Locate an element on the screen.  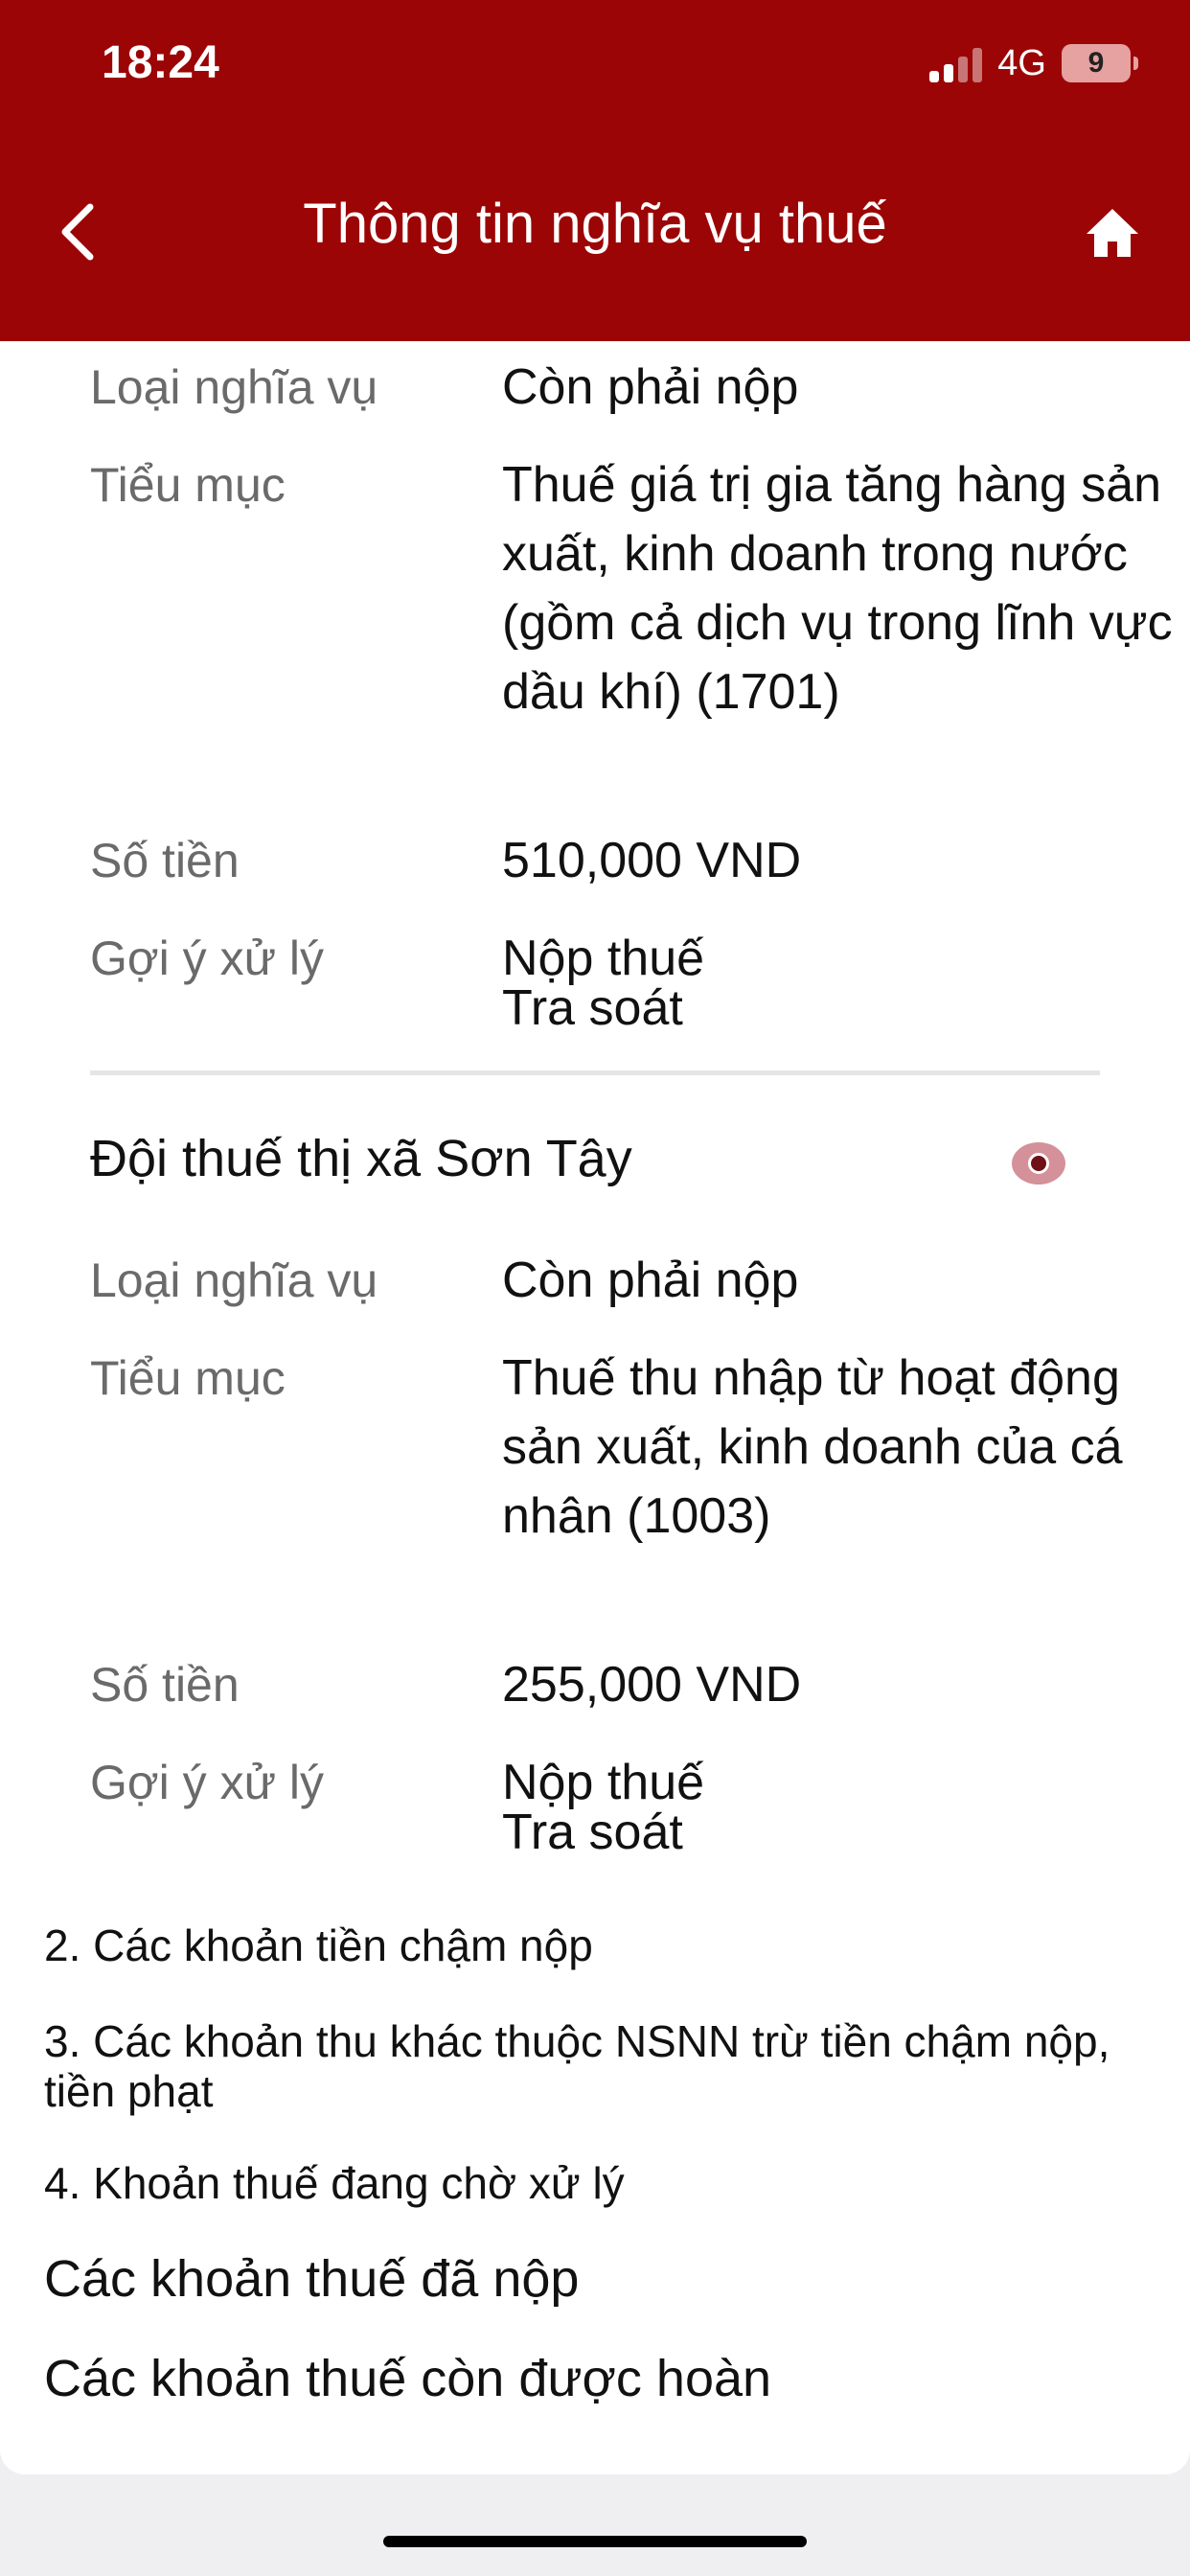
tax-authority-title: Đội thuế thị xã Sơn Tây is located at coordinates (361, 1158).